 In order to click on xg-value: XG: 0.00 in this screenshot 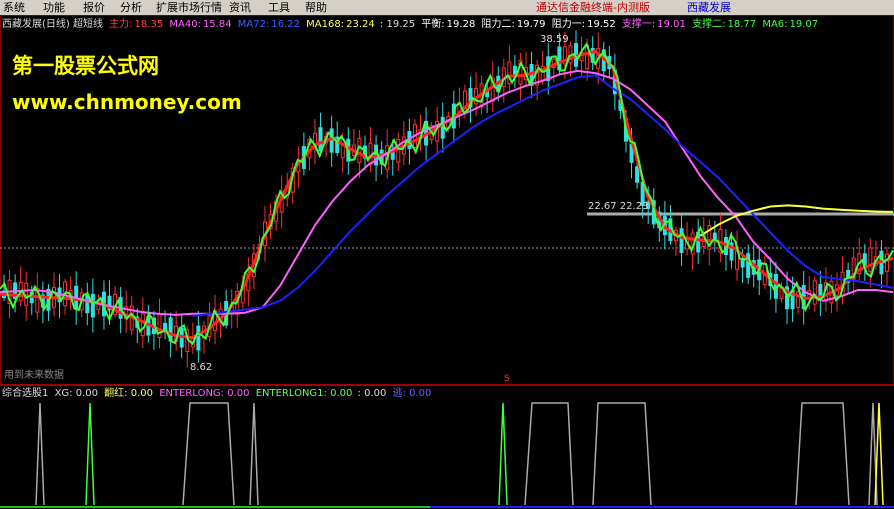, I will do `click(76, 393)`.